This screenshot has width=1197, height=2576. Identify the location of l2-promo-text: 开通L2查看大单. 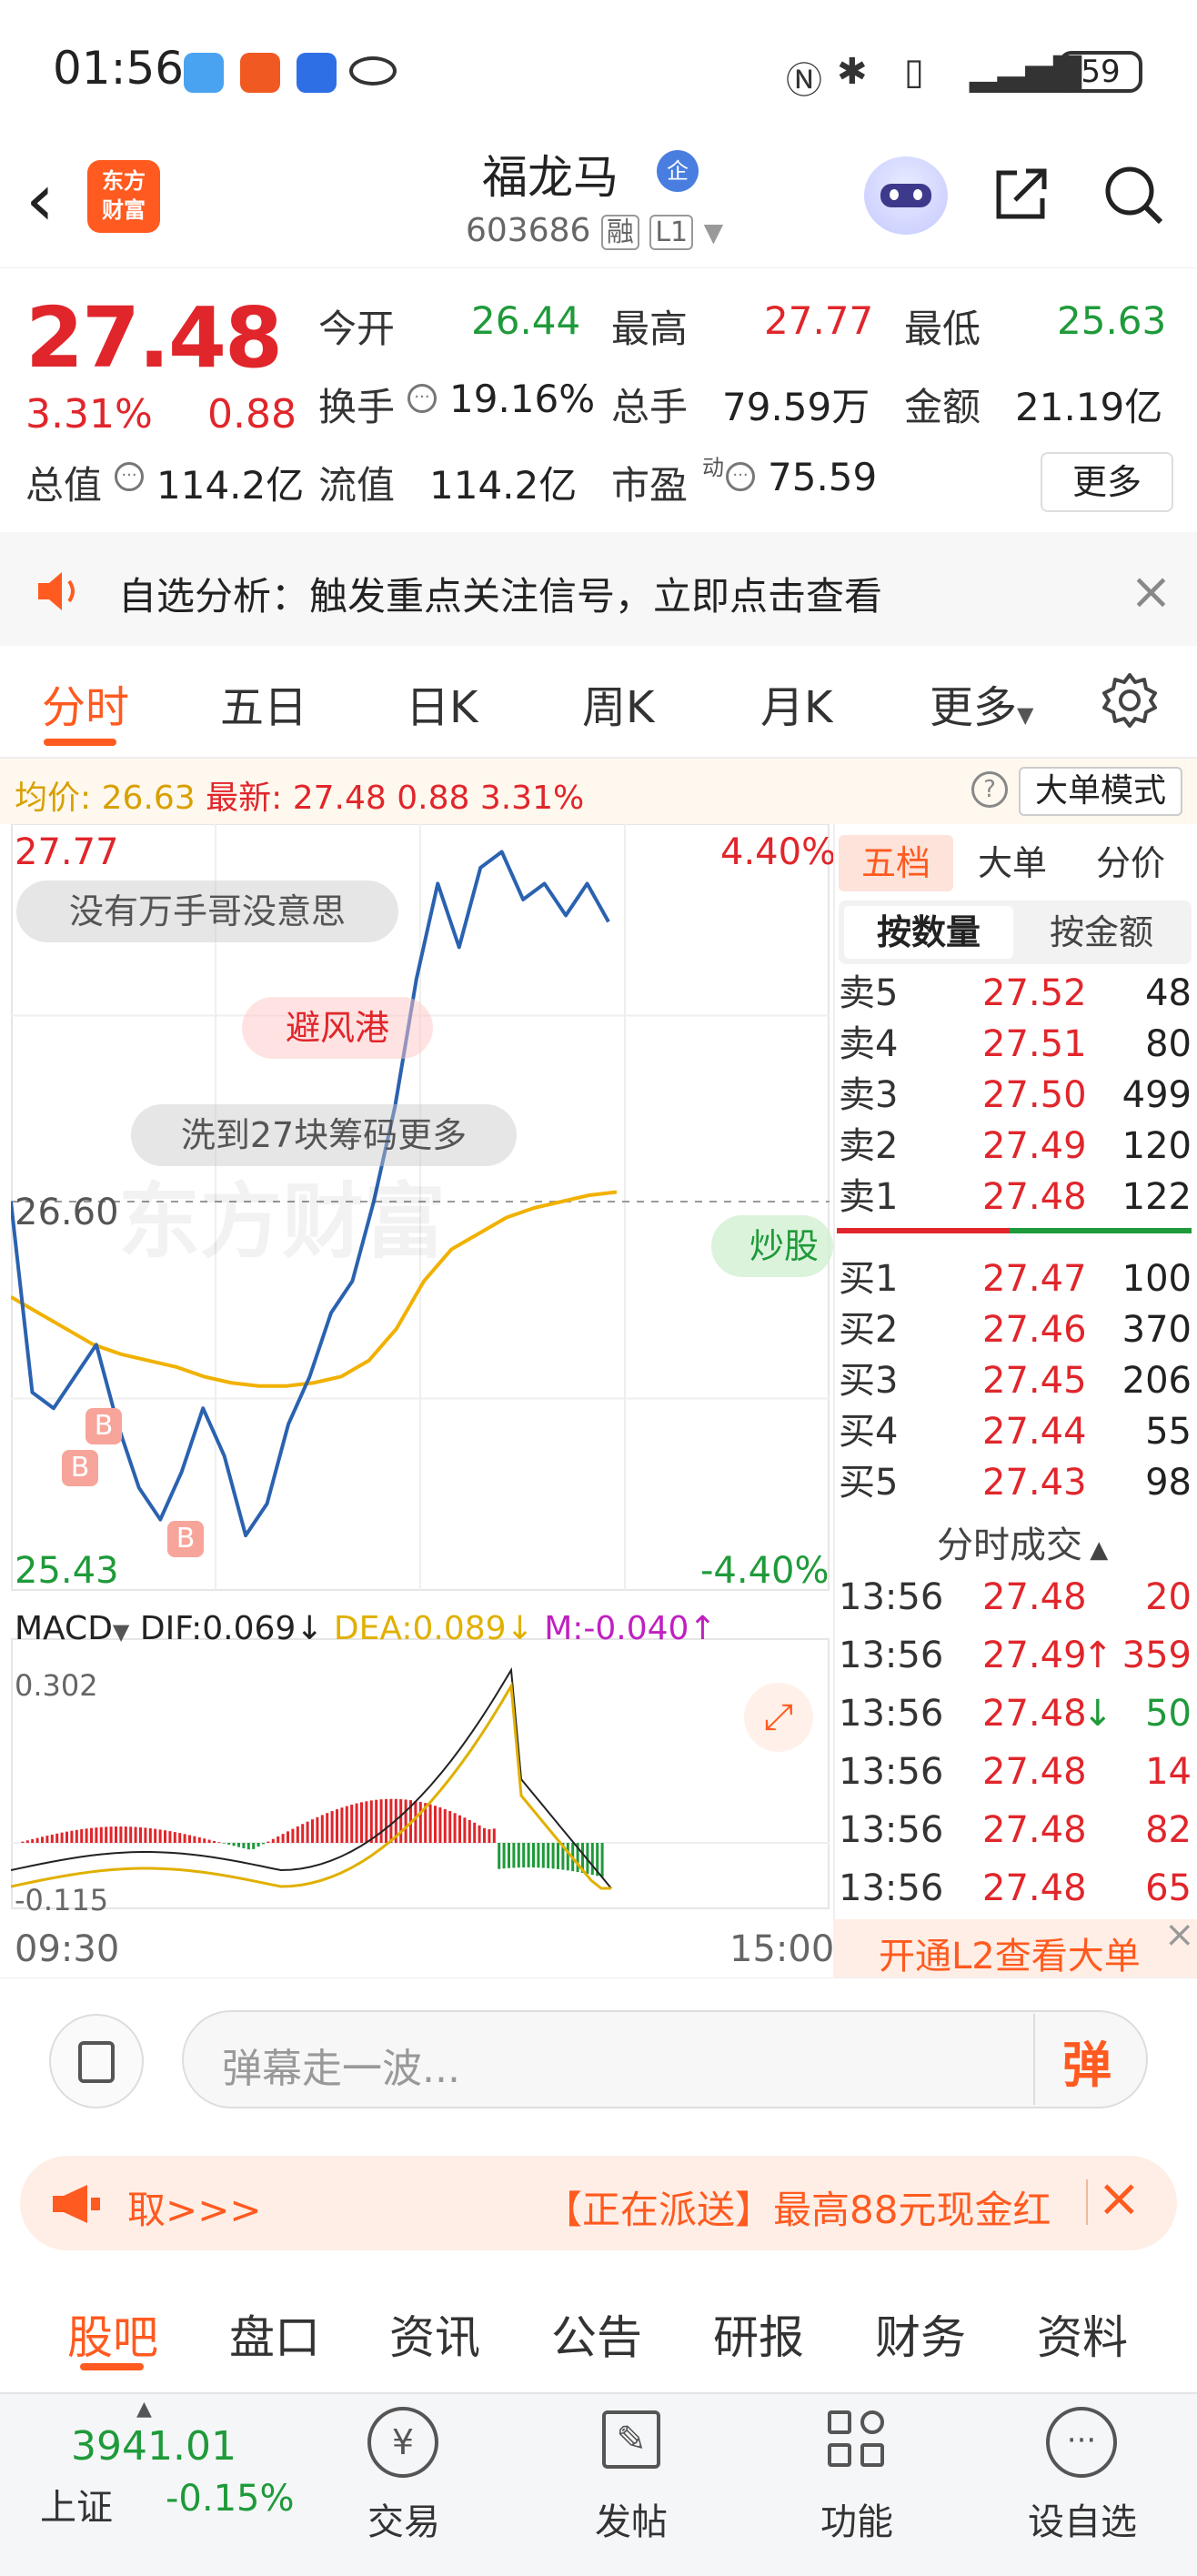
(1010, 1953).